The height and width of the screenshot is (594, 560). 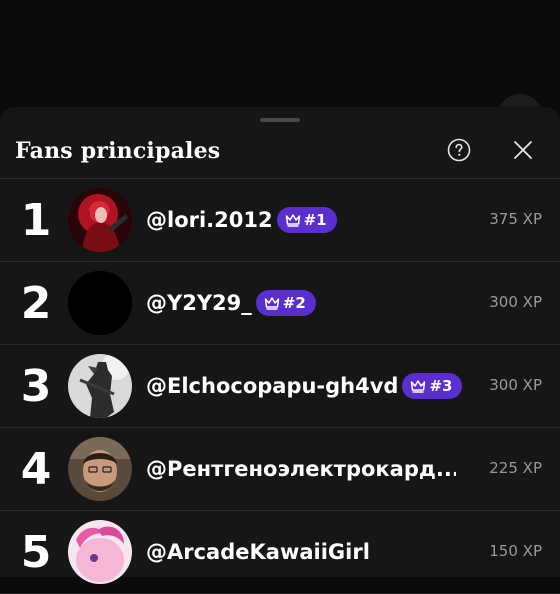 What do you see at coordinates (515, 551) in the screenshot?
I see `fan-xp: 150 XP` at bounding box center [515, 551].